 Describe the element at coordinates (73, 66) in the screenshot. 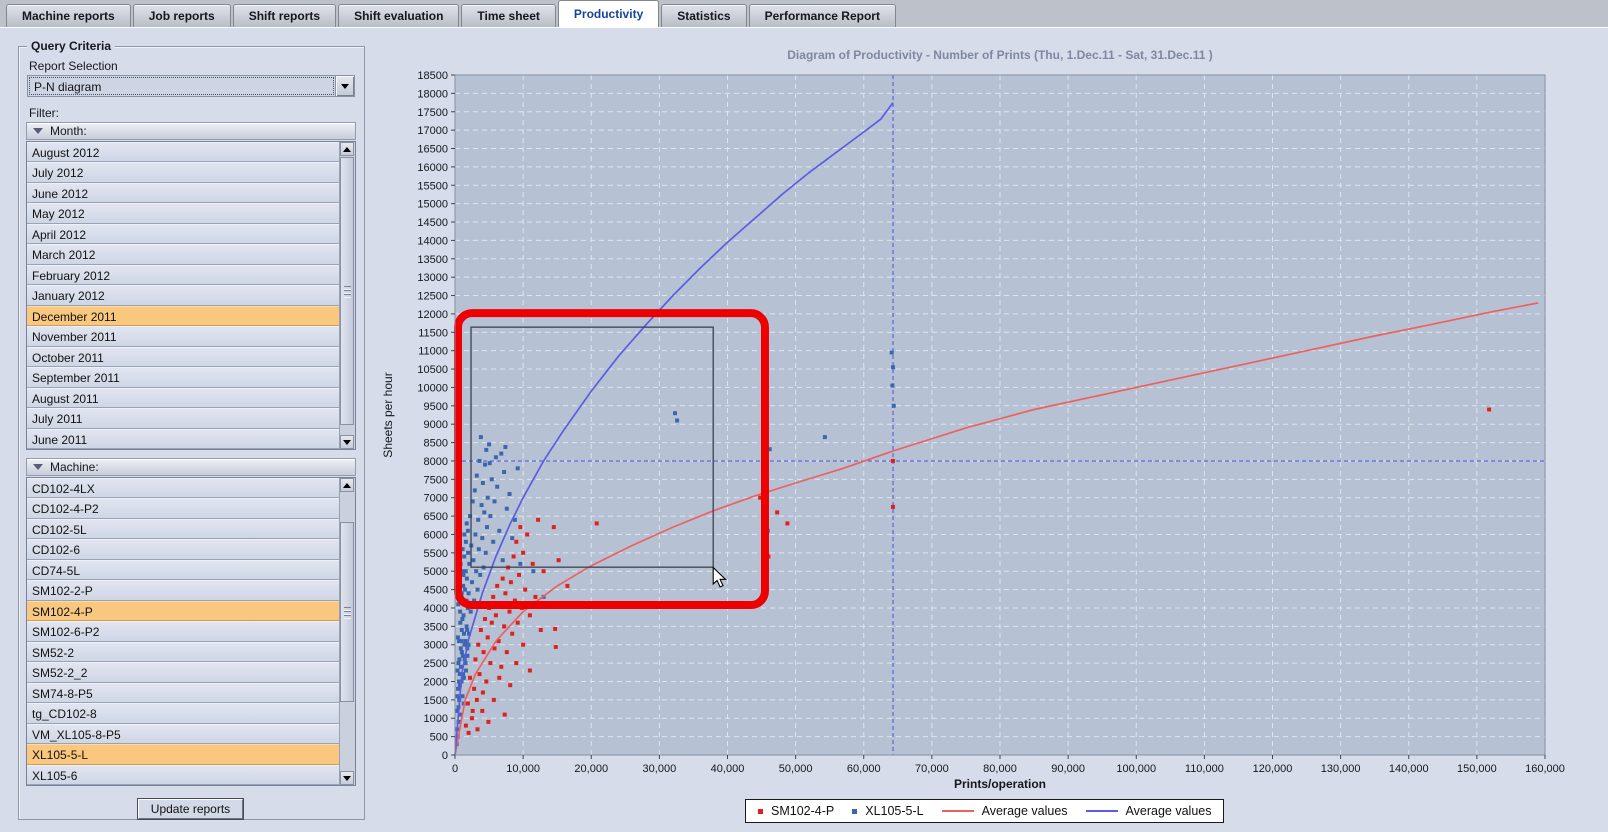

I see `report-selection-label: Report Selection` at that location.